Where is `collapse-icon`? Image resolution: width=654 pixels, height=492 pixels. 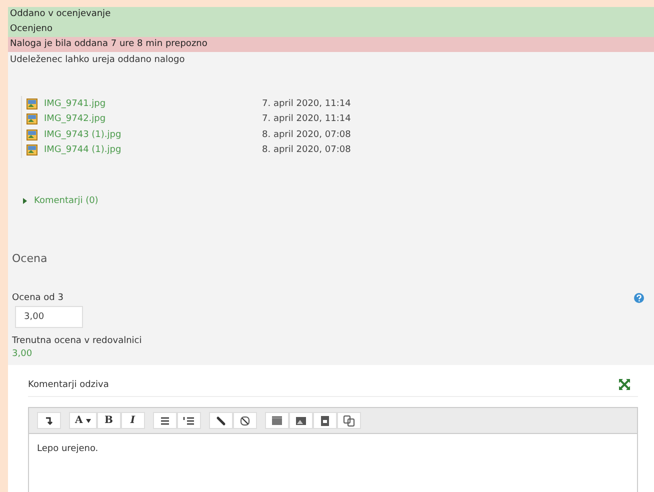 collapse-icon is located at coordinates (49, 420).